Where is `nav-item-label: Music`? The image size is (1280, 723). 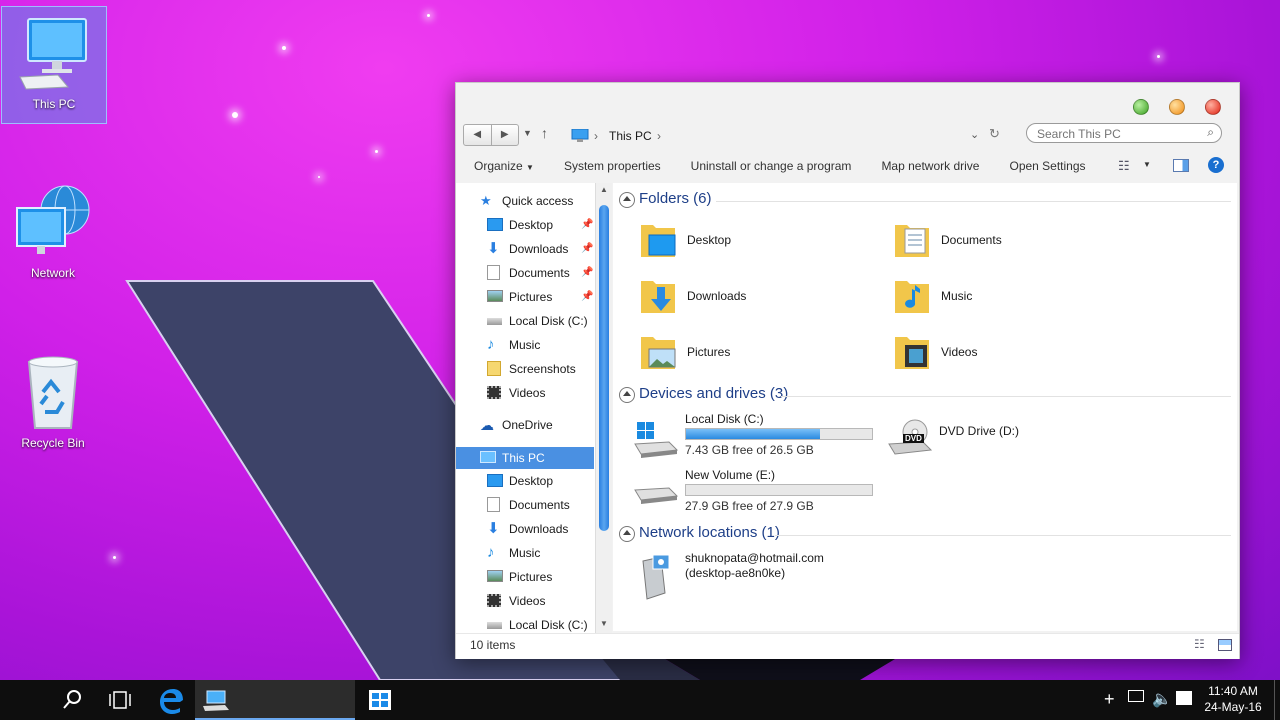 nav-item-label: Music is located at coordinates (525, 553).